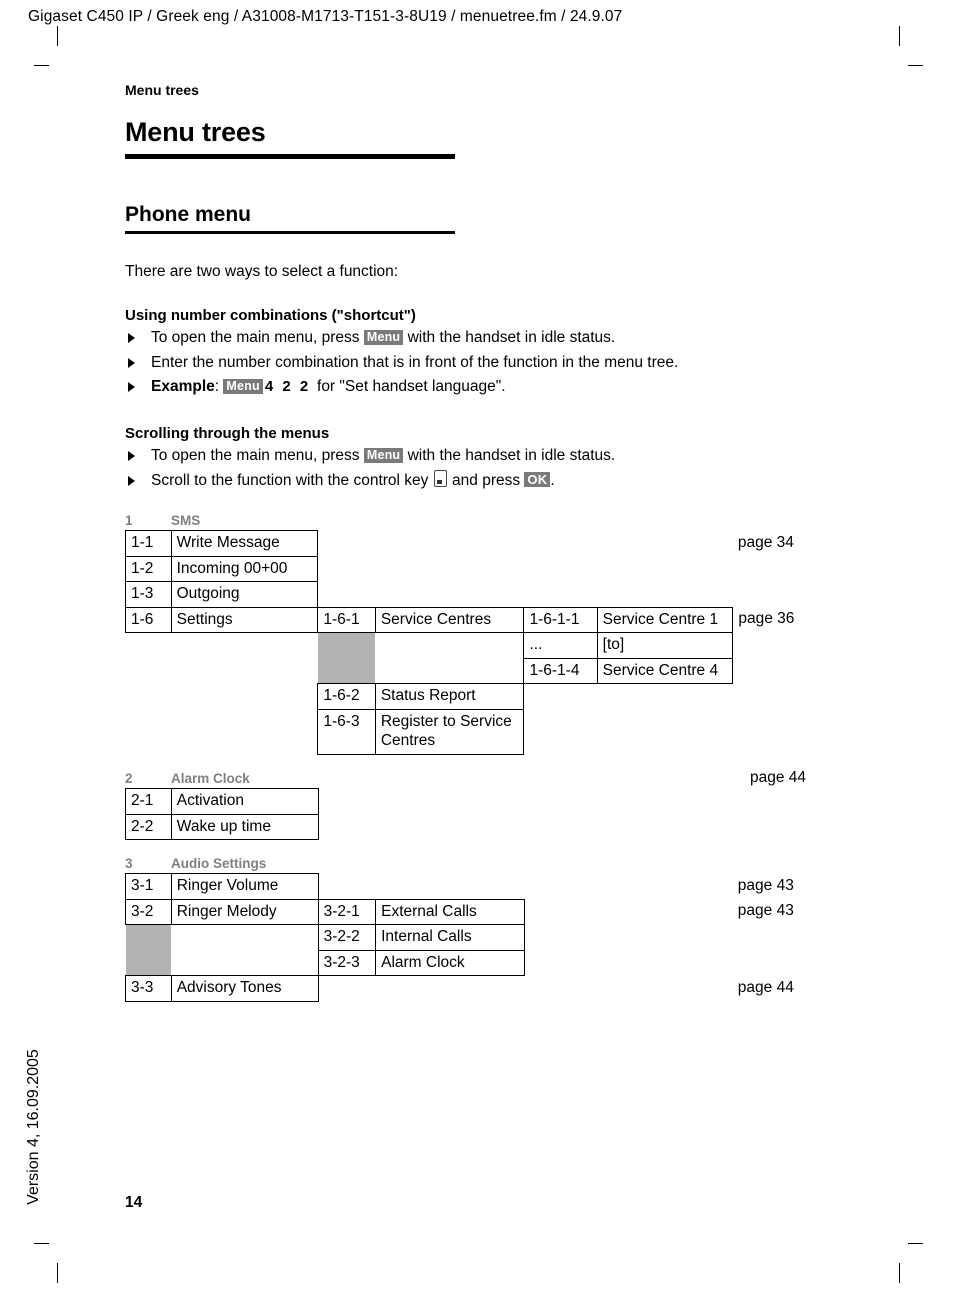 The width and height of the screenshot is (954, 1307). Describe the element at coordinates (262, 271) in the screenshot. I see `intro-paragraph: There are two ways to select a function:` at that location.